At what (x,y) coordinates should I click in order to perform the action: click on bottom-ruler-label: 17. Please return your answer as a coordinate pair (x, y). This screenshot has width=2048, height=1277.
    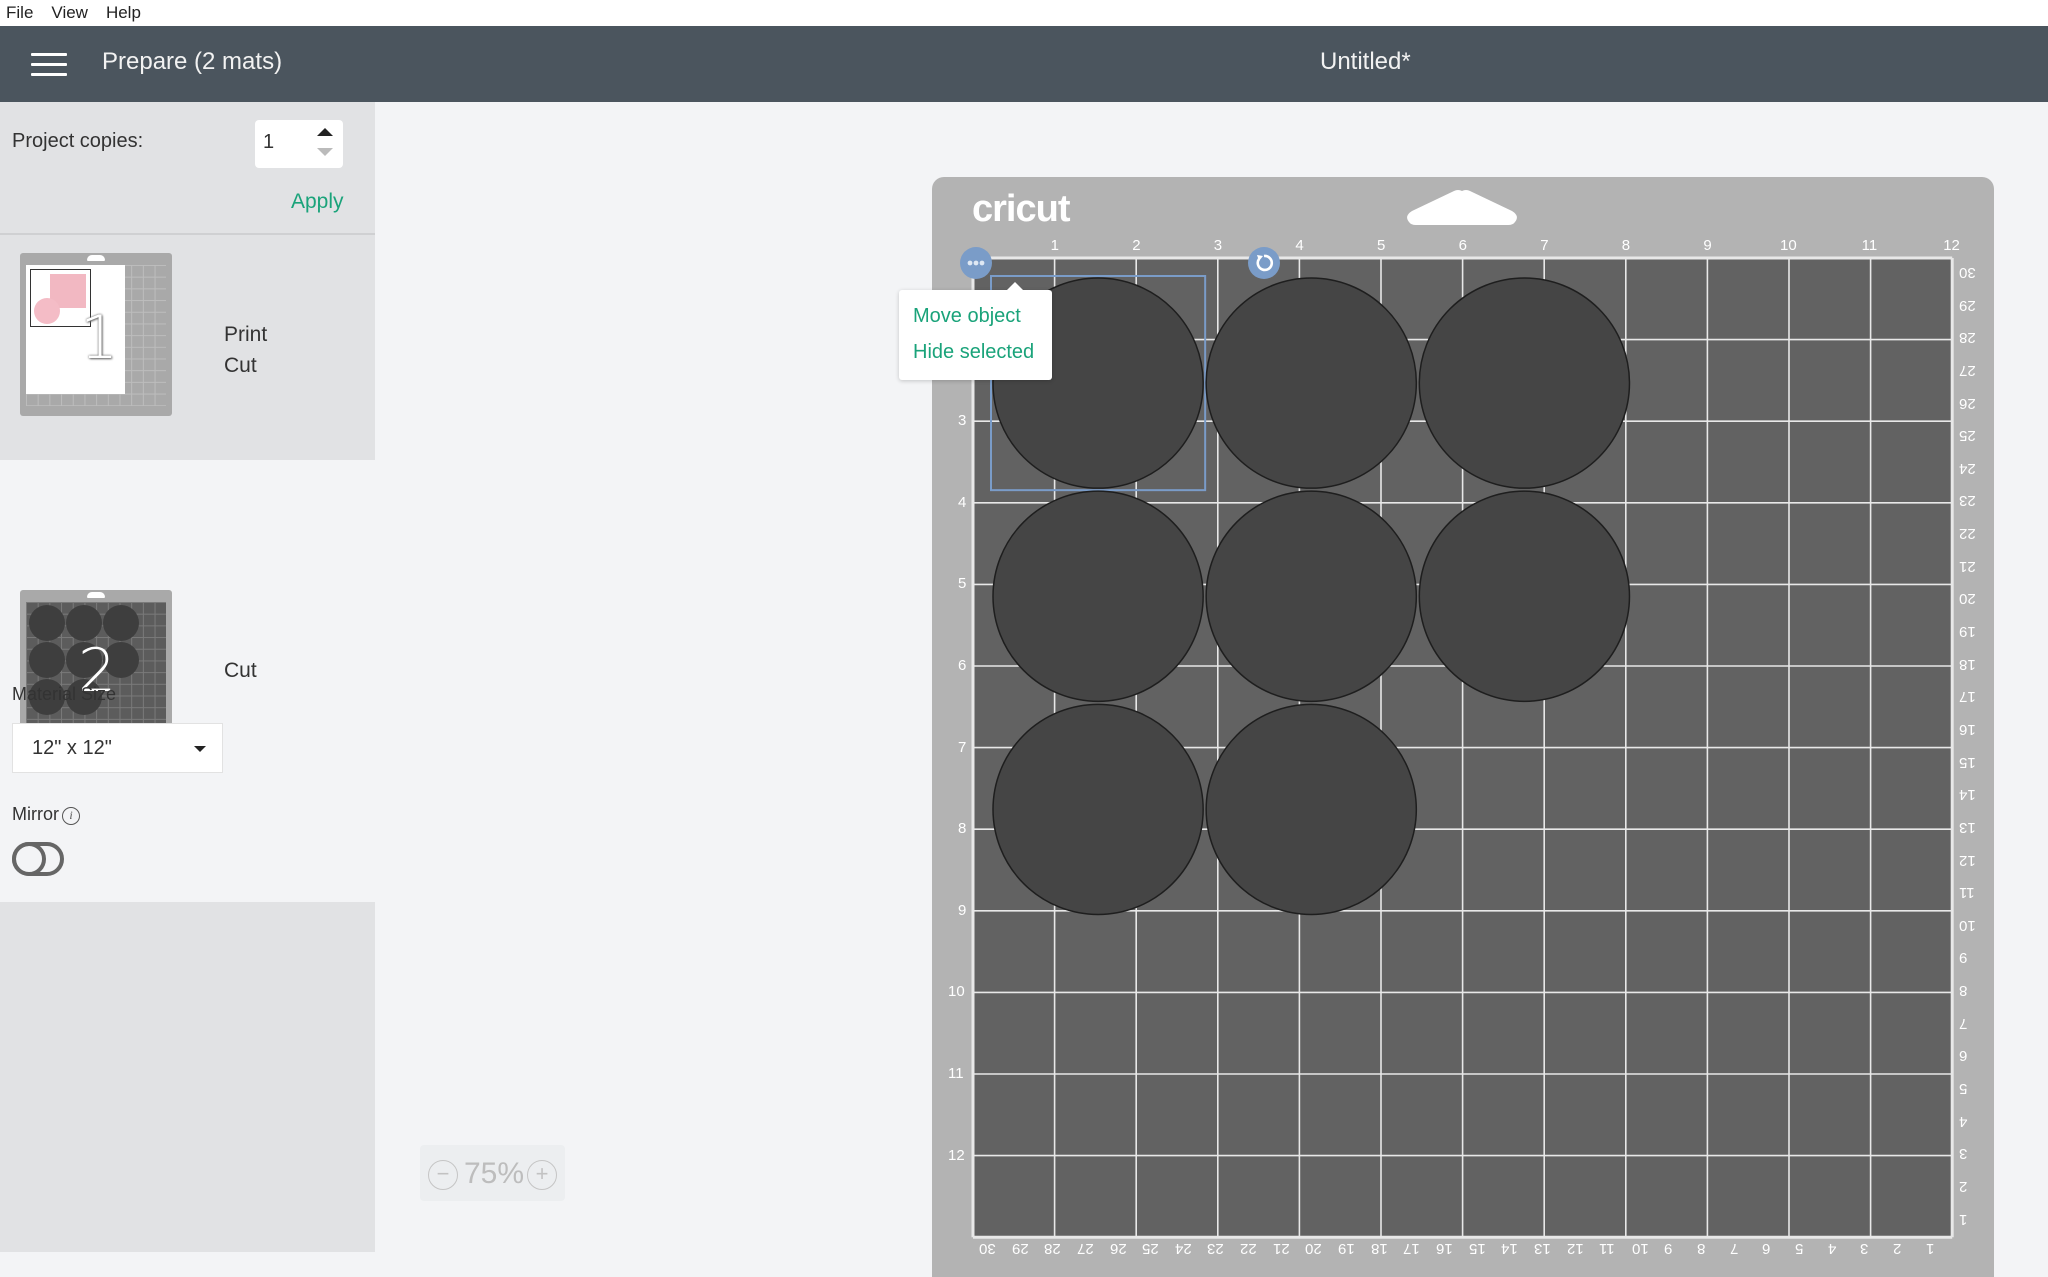
    Looking at the image, I should click on (1411, 1248).